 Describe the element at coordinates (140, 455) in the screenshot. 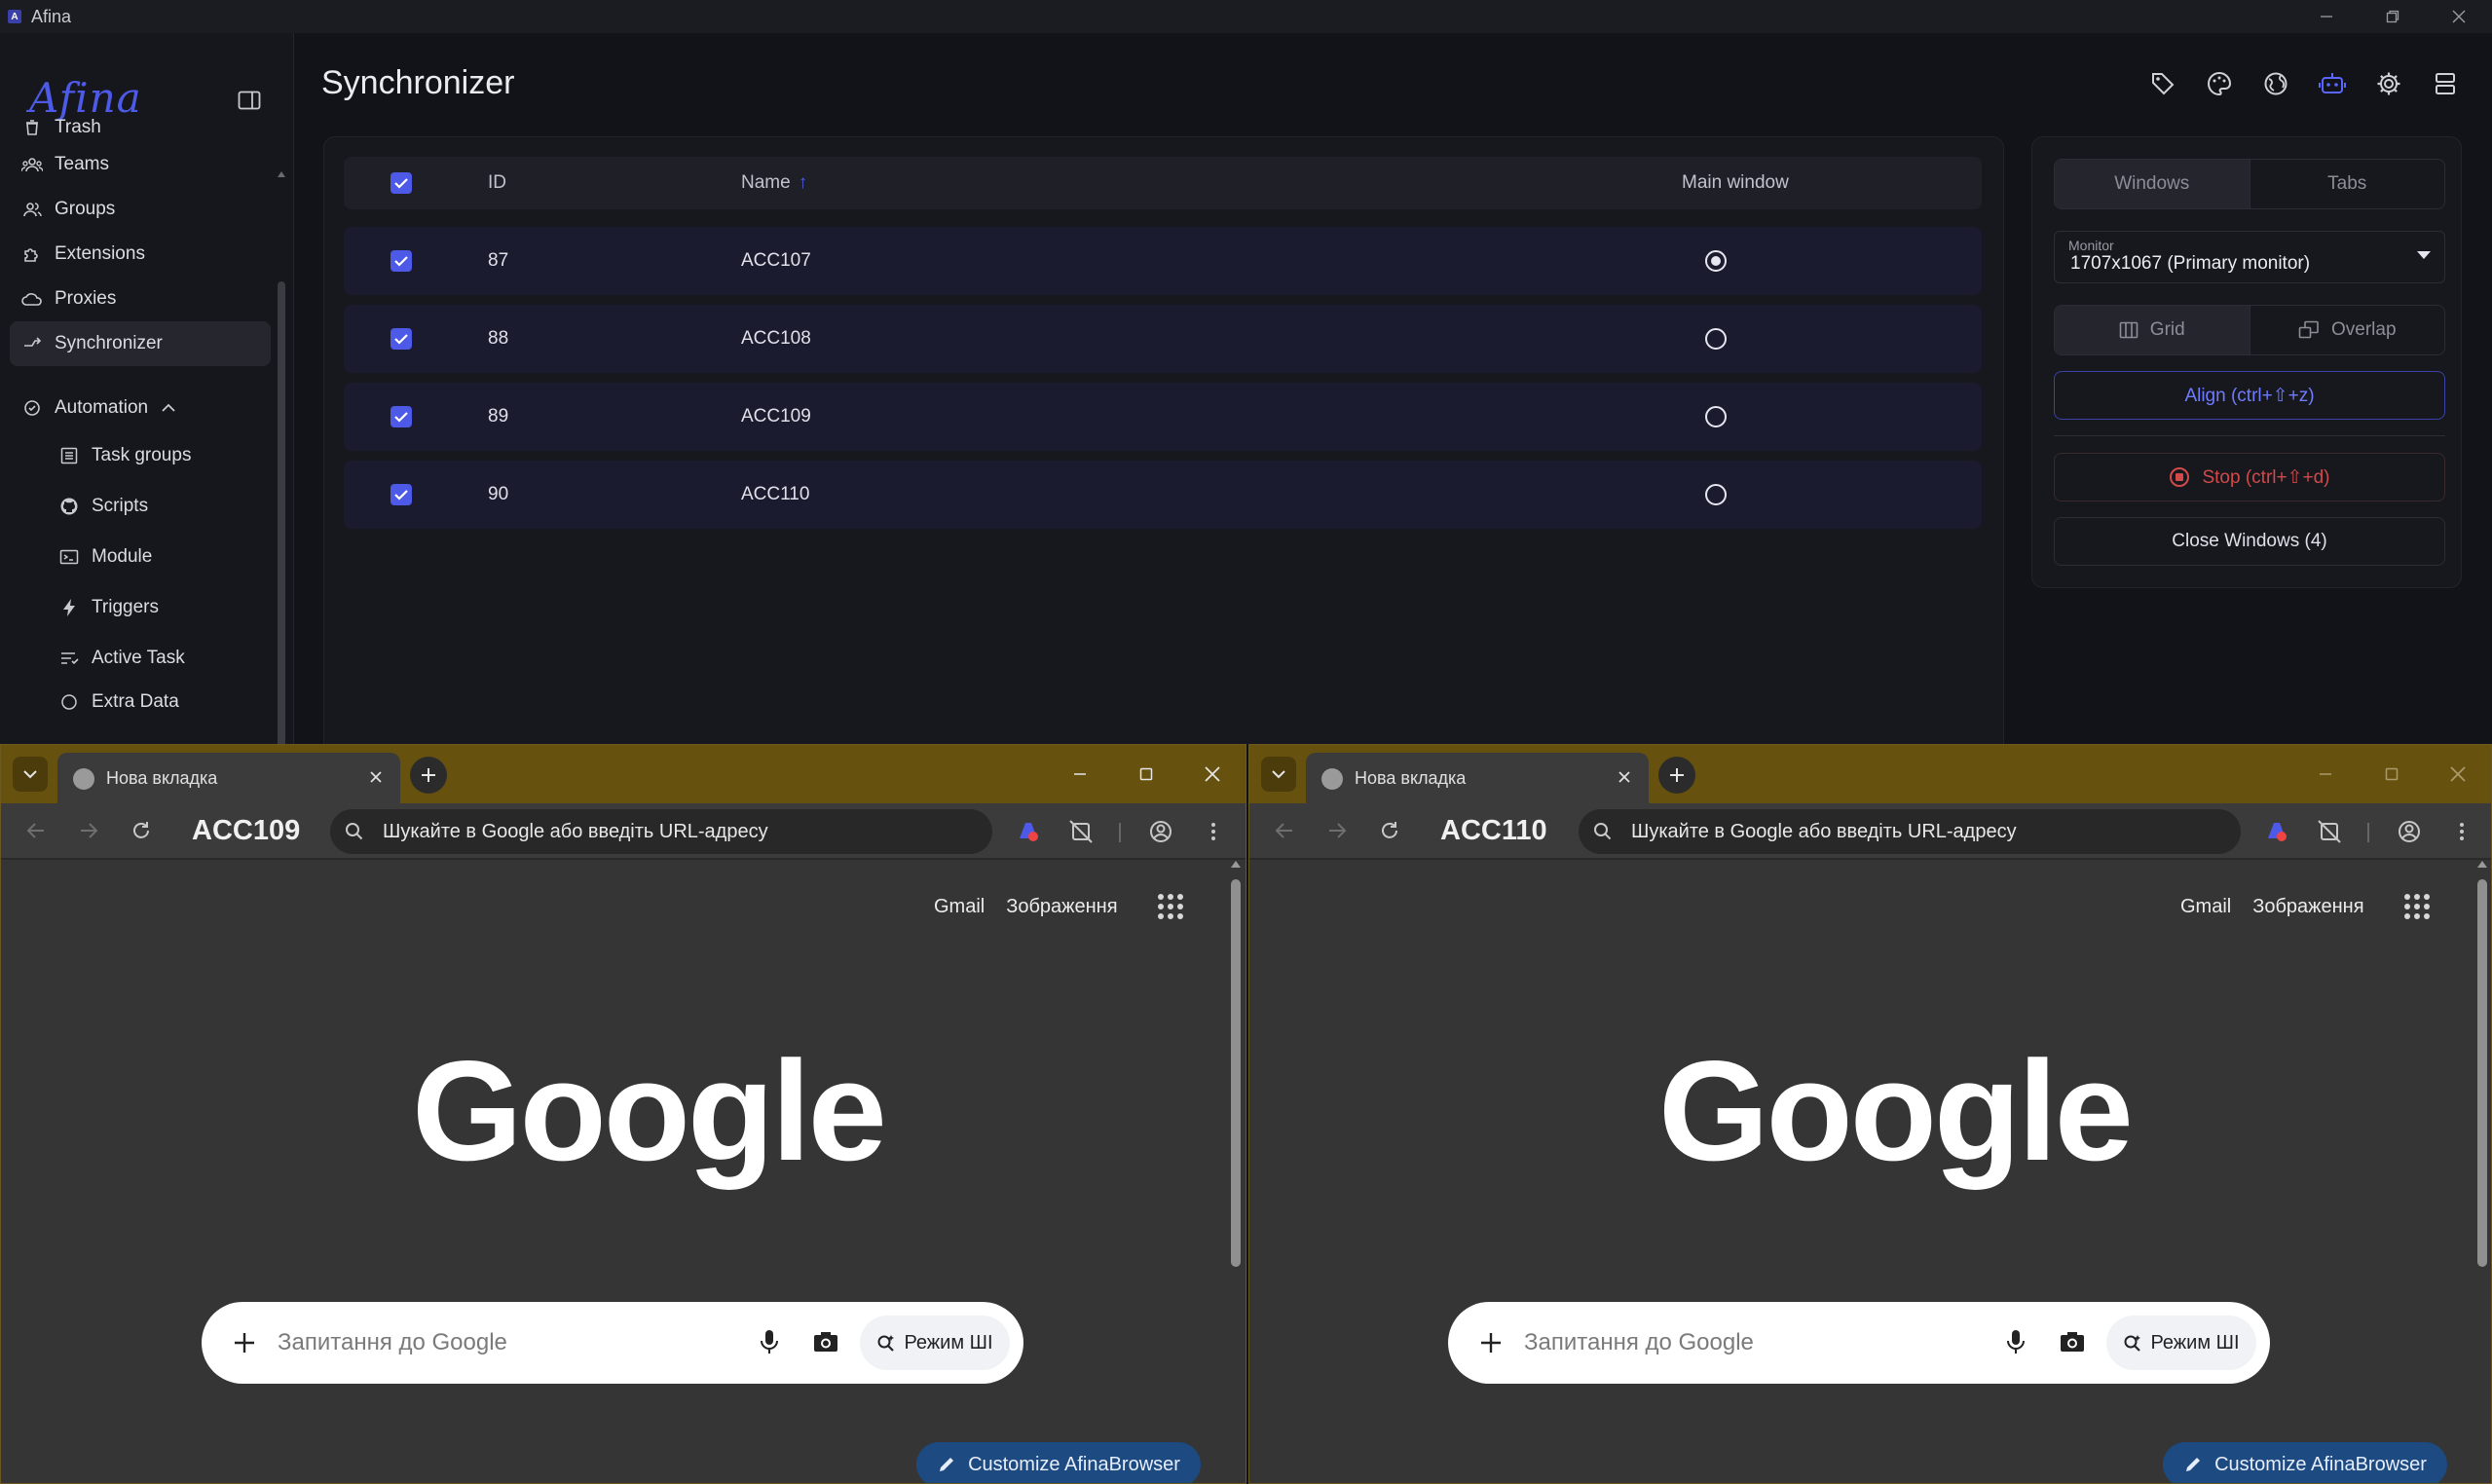

I see `sidebar-item-task-groups: Task groups` at that location.